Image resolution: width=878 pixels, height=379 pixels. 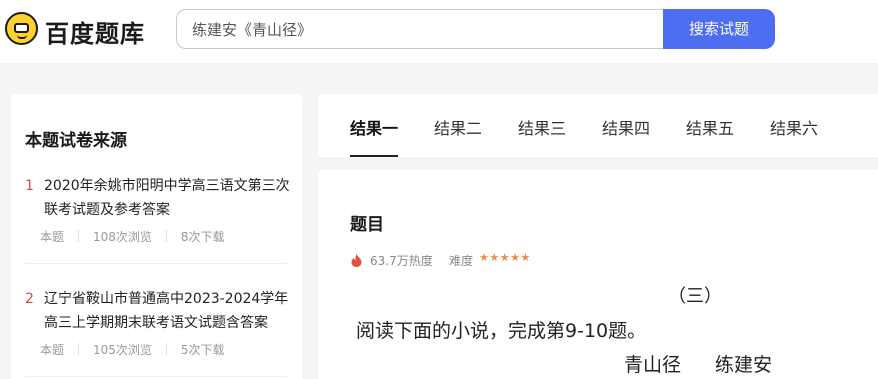 What do you see at coordinates (626, 127) in the screenshot?
I see `tab-result-4: 结果四` at bounding box center [626, 127].